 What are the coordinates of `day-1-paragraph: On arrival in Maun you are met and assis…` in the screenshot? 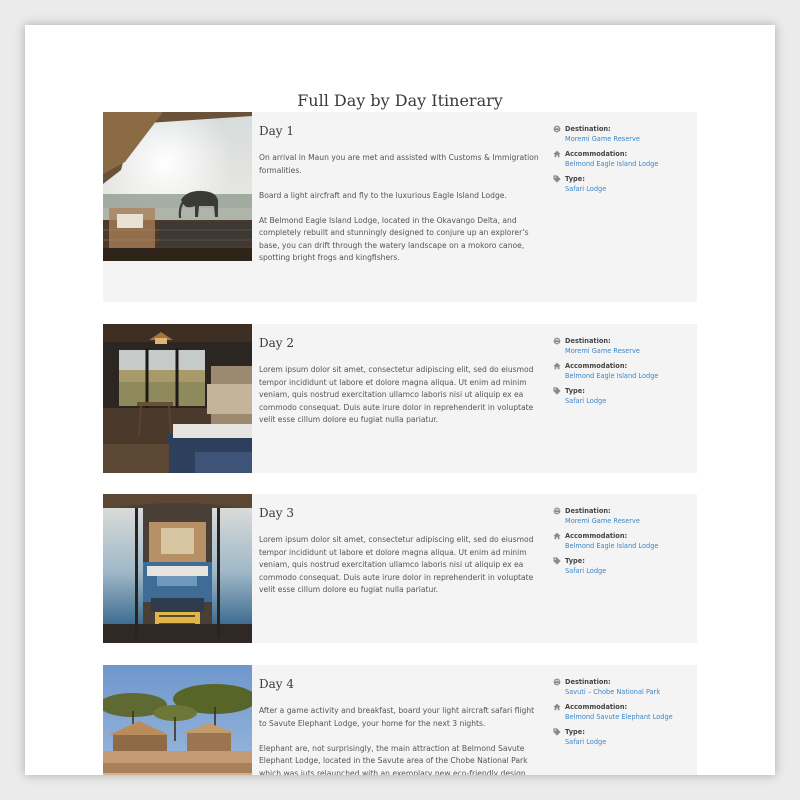 It's located at (399, 164).